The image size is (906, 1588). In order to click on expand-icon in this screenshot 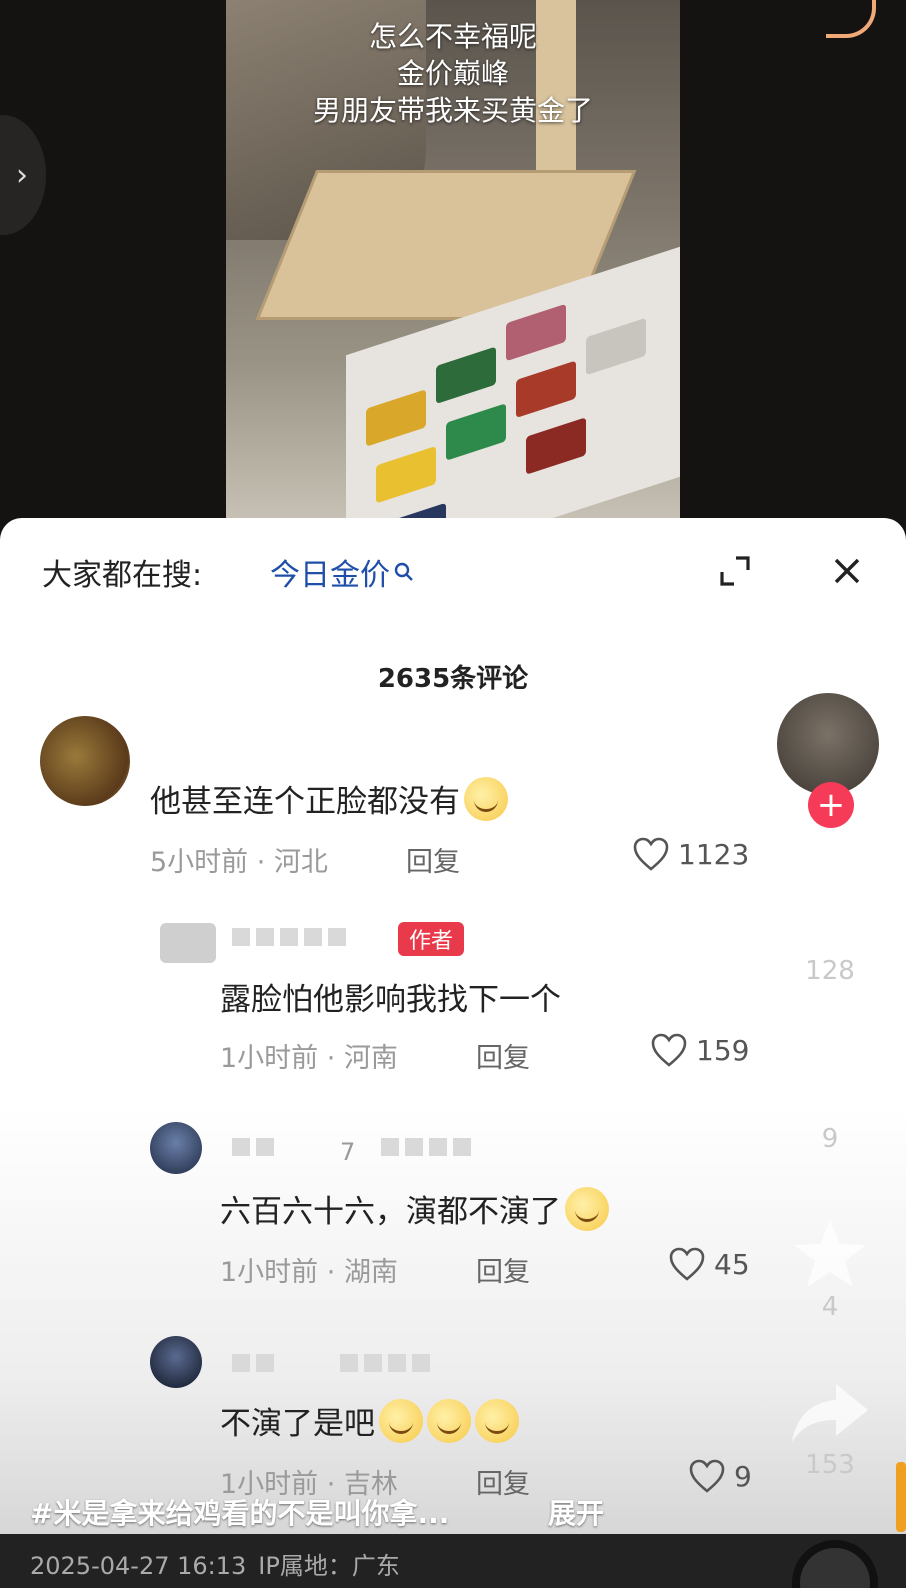, I will do `click(735, 571)`.